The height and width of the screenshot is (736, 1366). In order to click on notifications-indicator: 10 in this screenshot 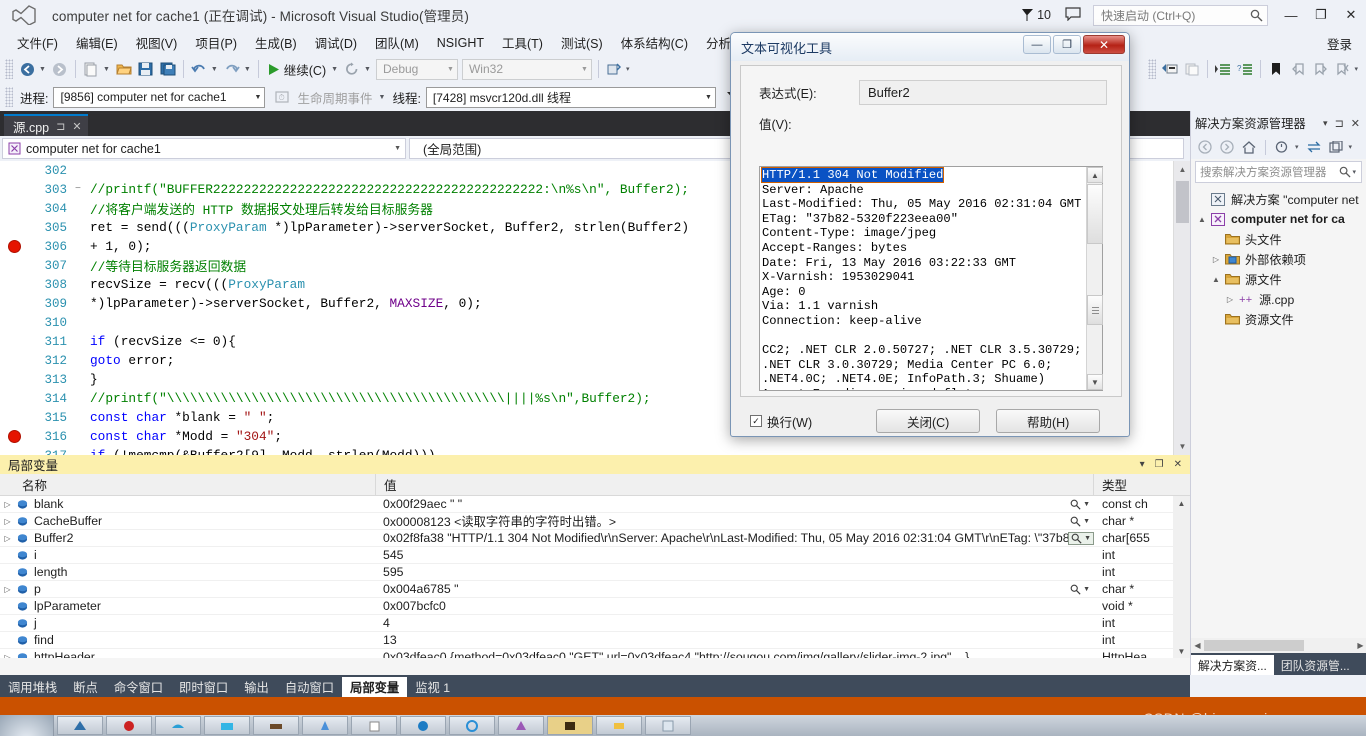, I will do `click(1036, 15)`.